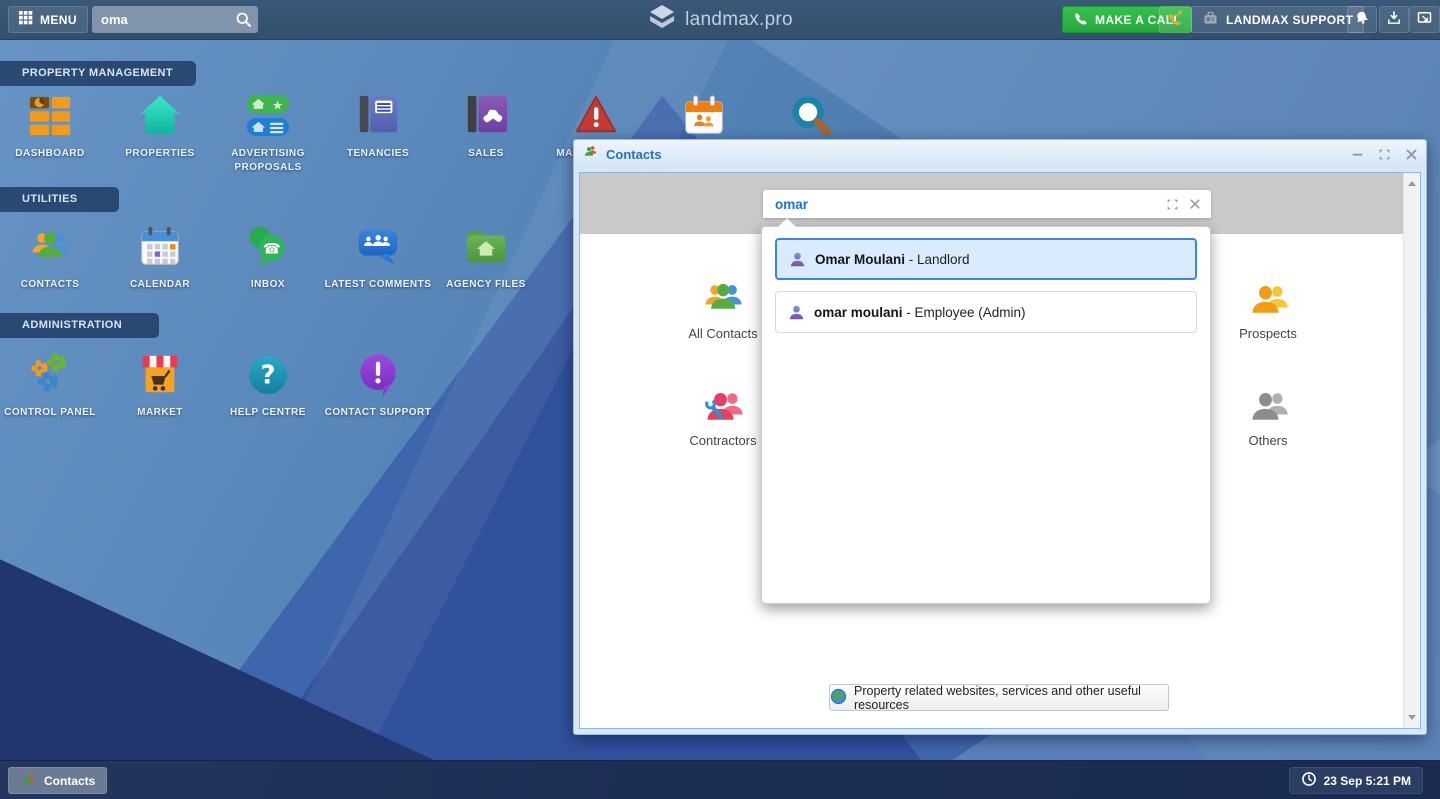  What do you see at coordinates (1000, 154) in the screenshot?
I see `window-titlebar: Contacts` at bounding box center [1000, 154].